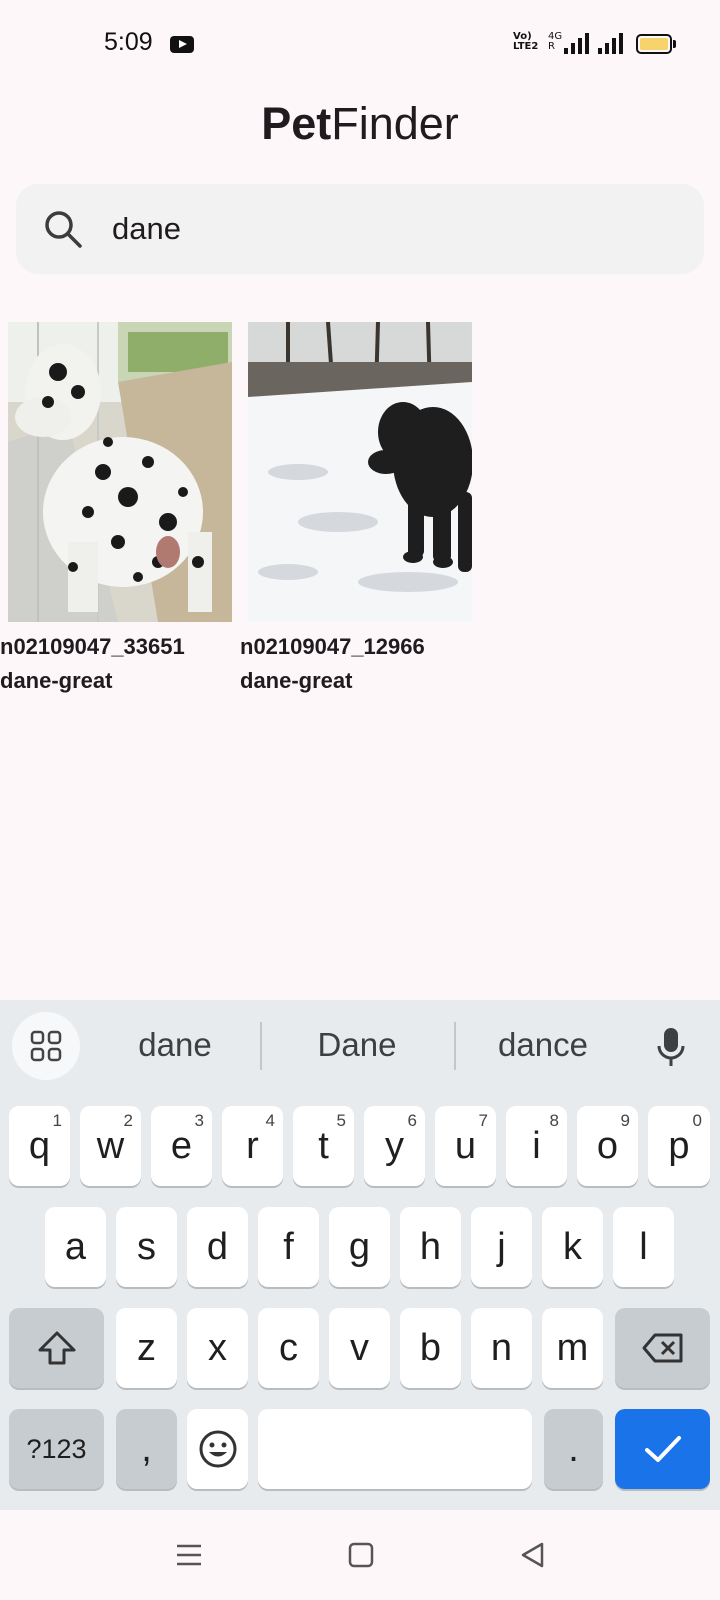 Image resolution: width=720 pixels, height=1600 pixels. I want to click on search-input, so click(392, 229).